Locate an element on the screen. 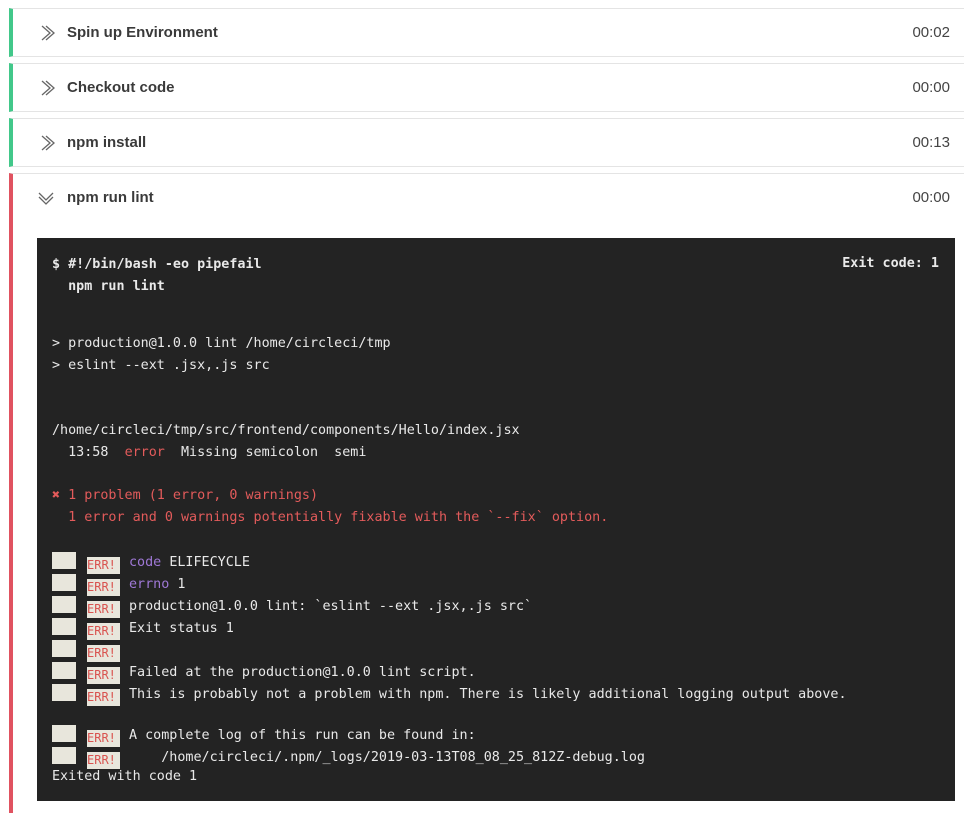 This screenshot has width=964, height=813. npm-err-line: ERR! code ELIFECYCLE is located at coordinates (151, 563).